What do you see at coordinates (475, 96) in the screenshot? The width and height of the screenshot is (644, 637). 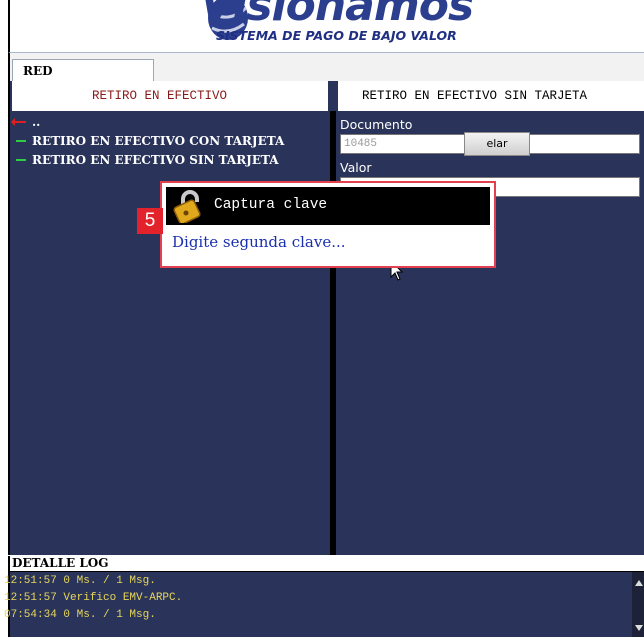 I see `right-panel-title: RETIRO EN EFECTIVO SIN TARJETA` at bounding box center [475, 96].